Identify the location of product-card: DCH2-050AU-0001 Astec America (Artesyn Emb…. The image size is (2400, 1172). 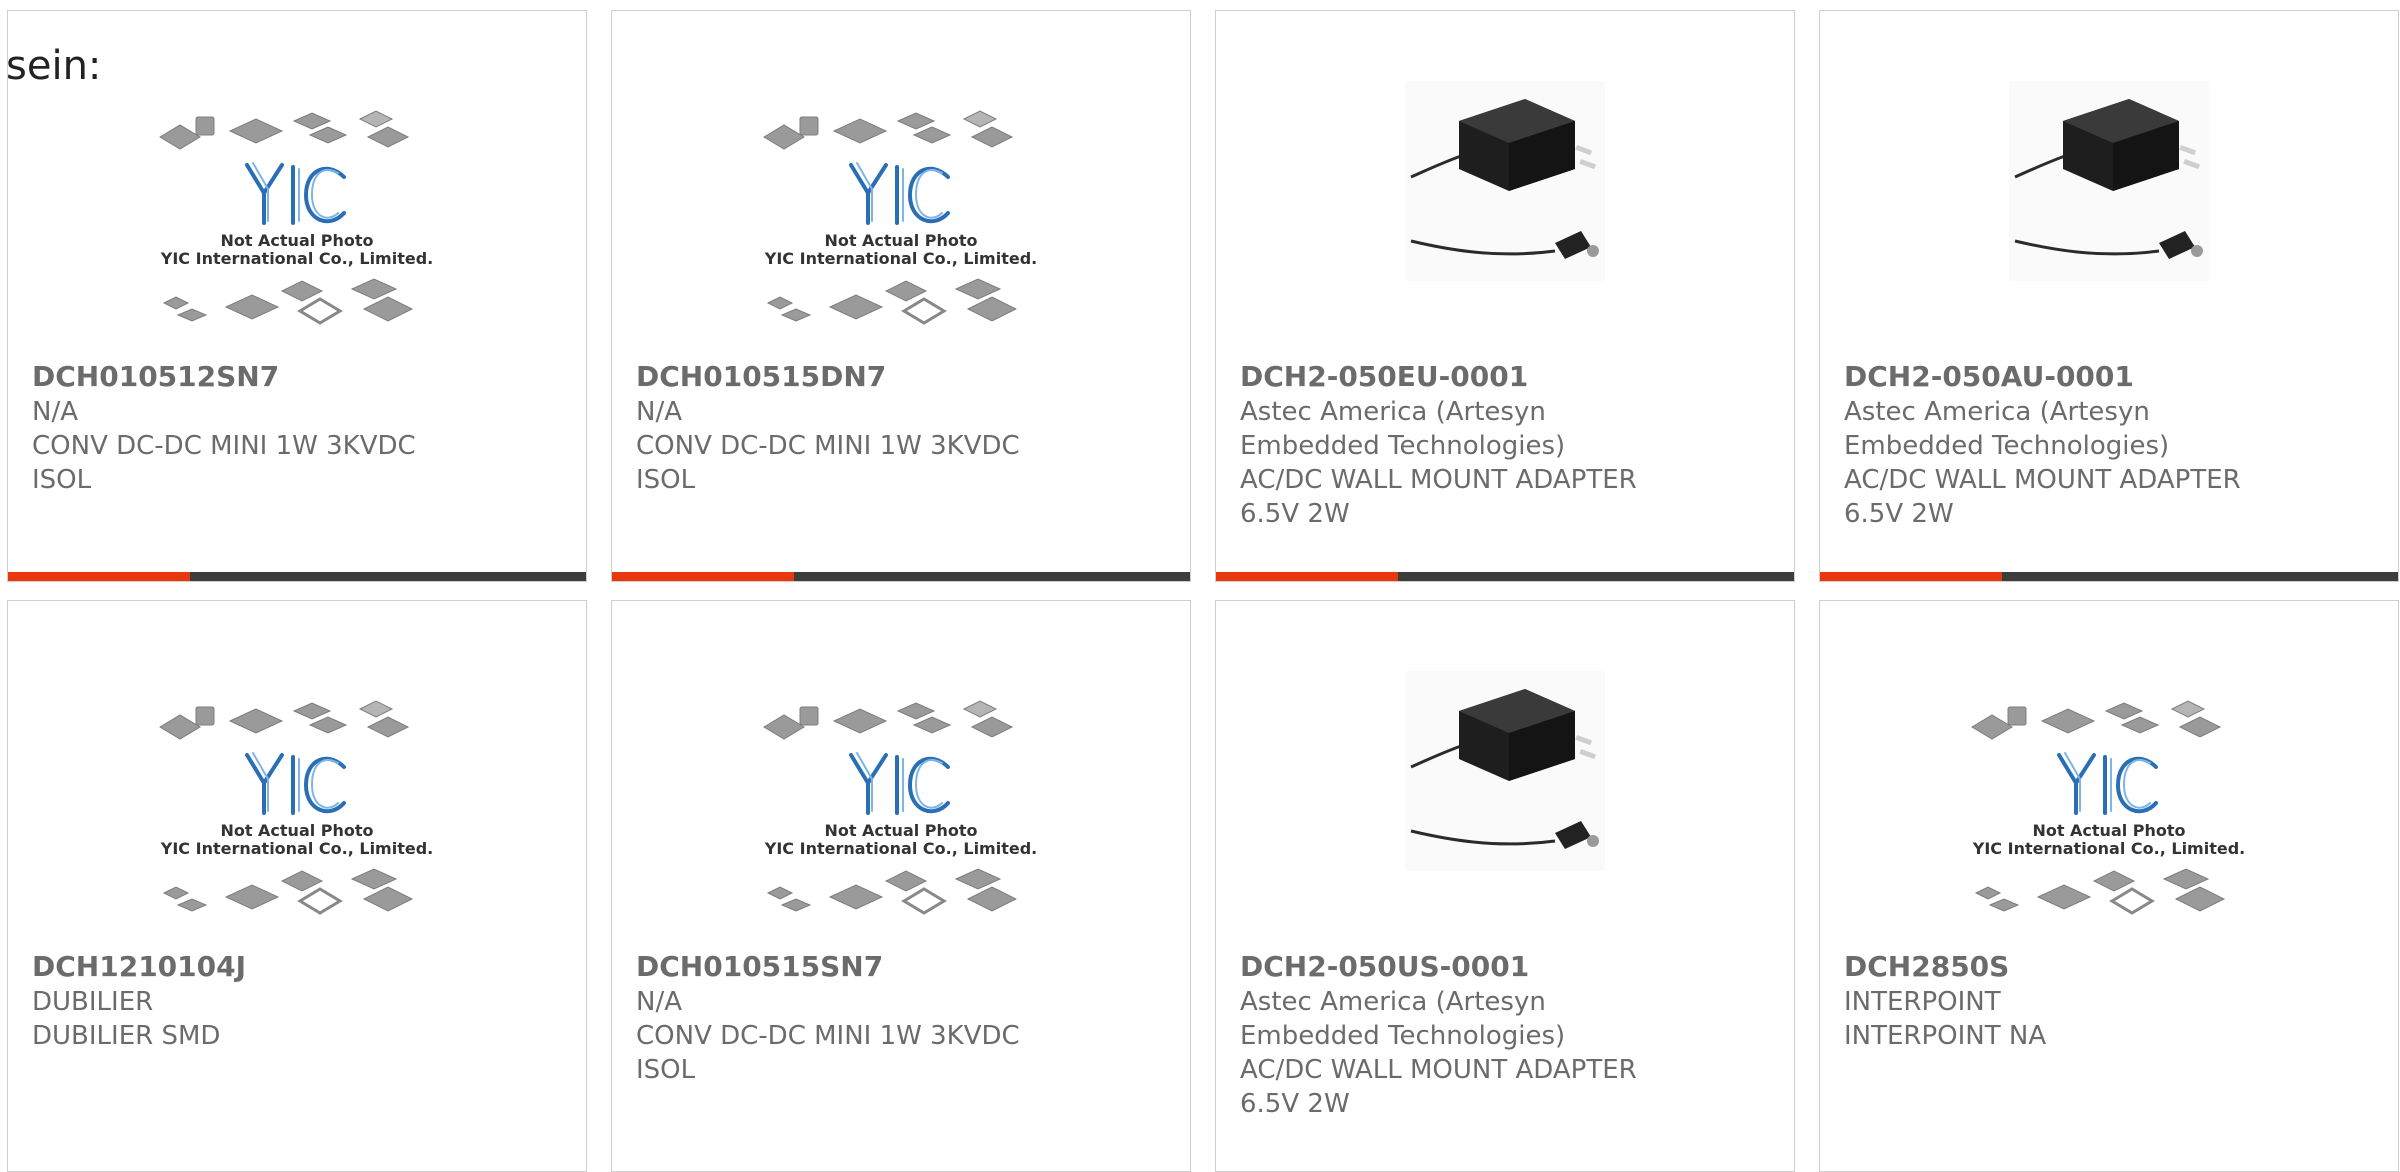
(2109, 296).